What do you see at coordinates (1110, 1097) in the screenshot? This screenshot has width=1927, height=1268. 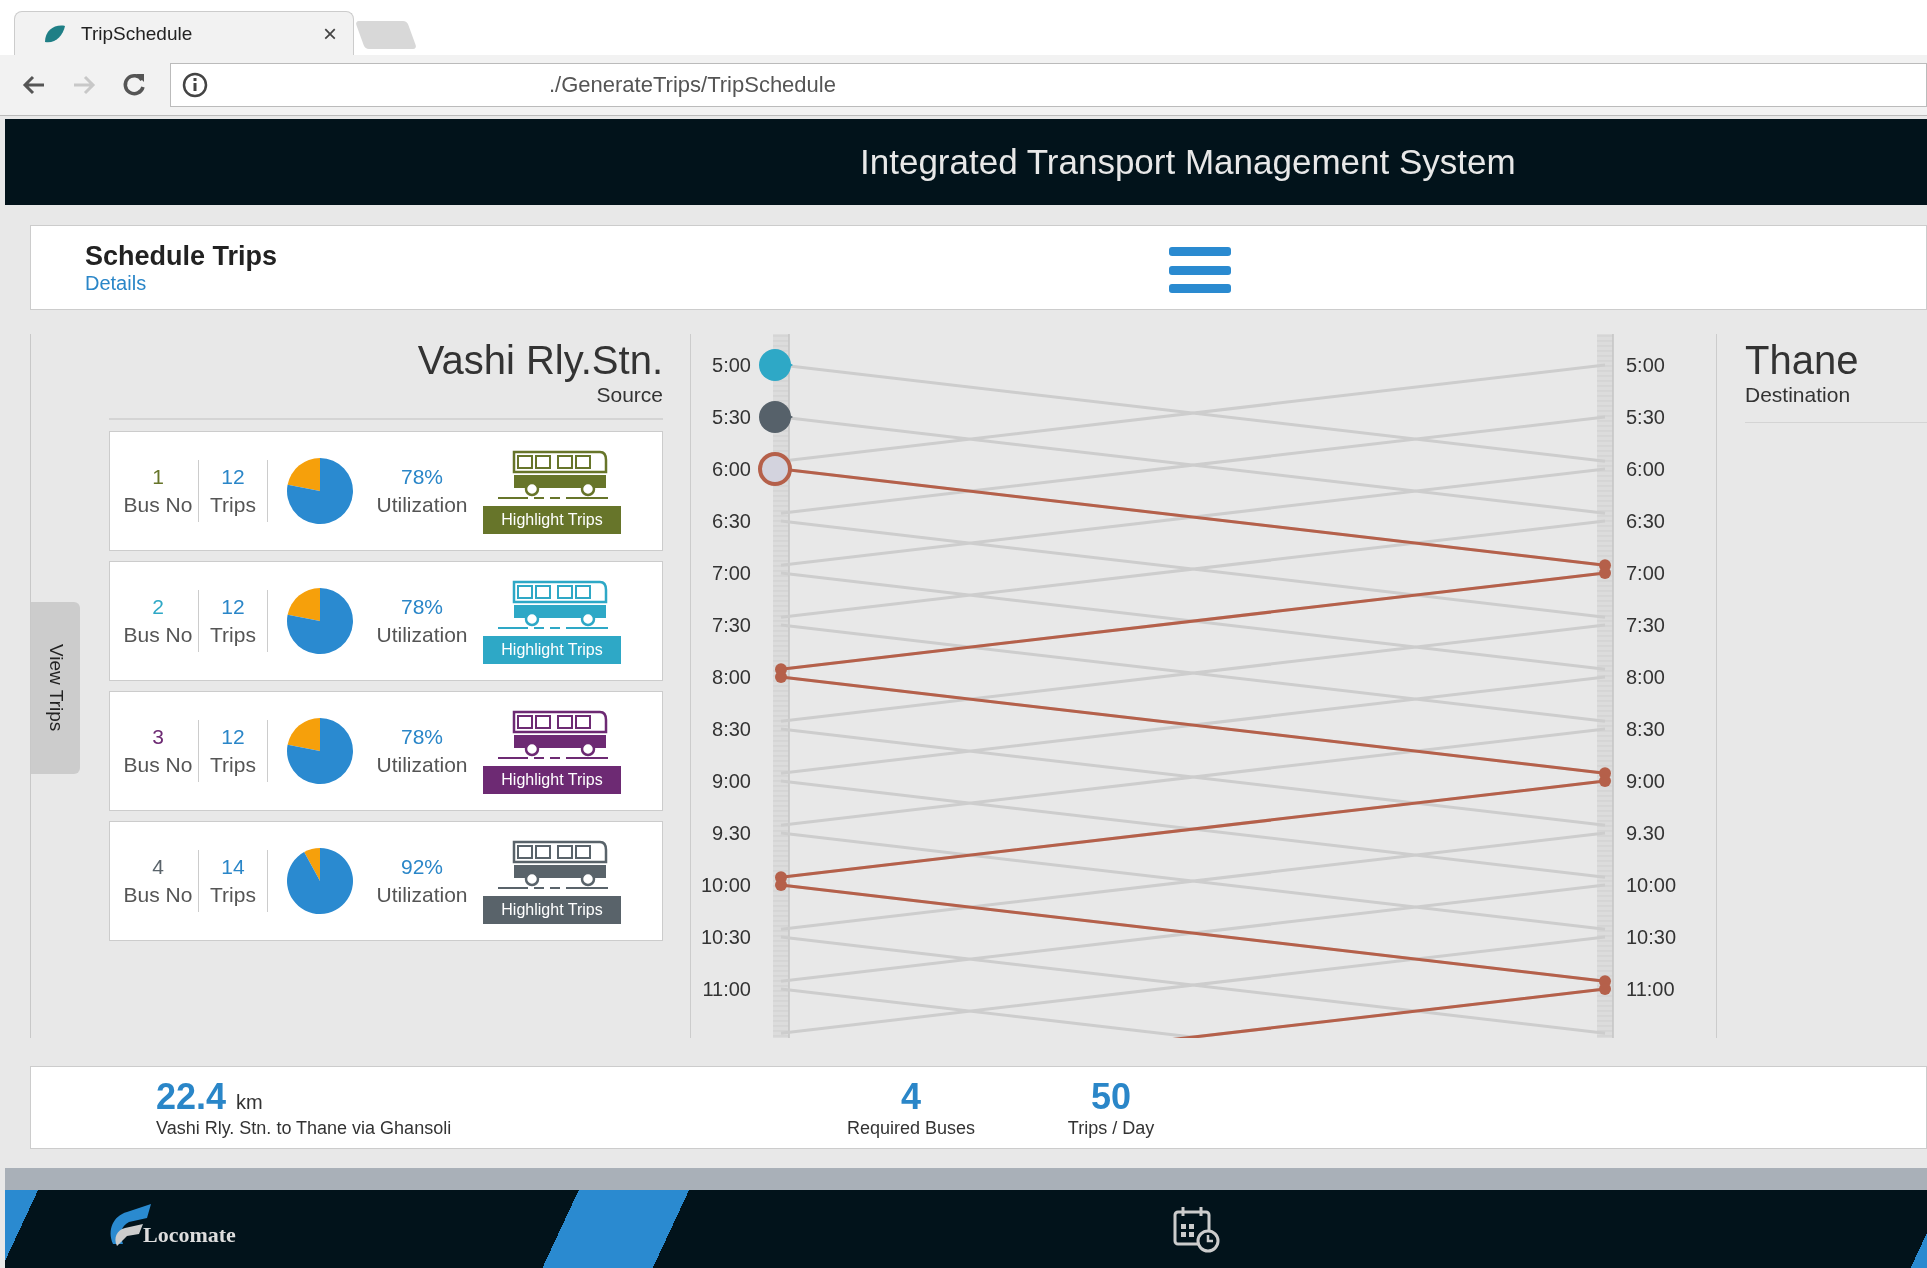 I see `stat-value: 50` at bounding box center [1110, 1097].